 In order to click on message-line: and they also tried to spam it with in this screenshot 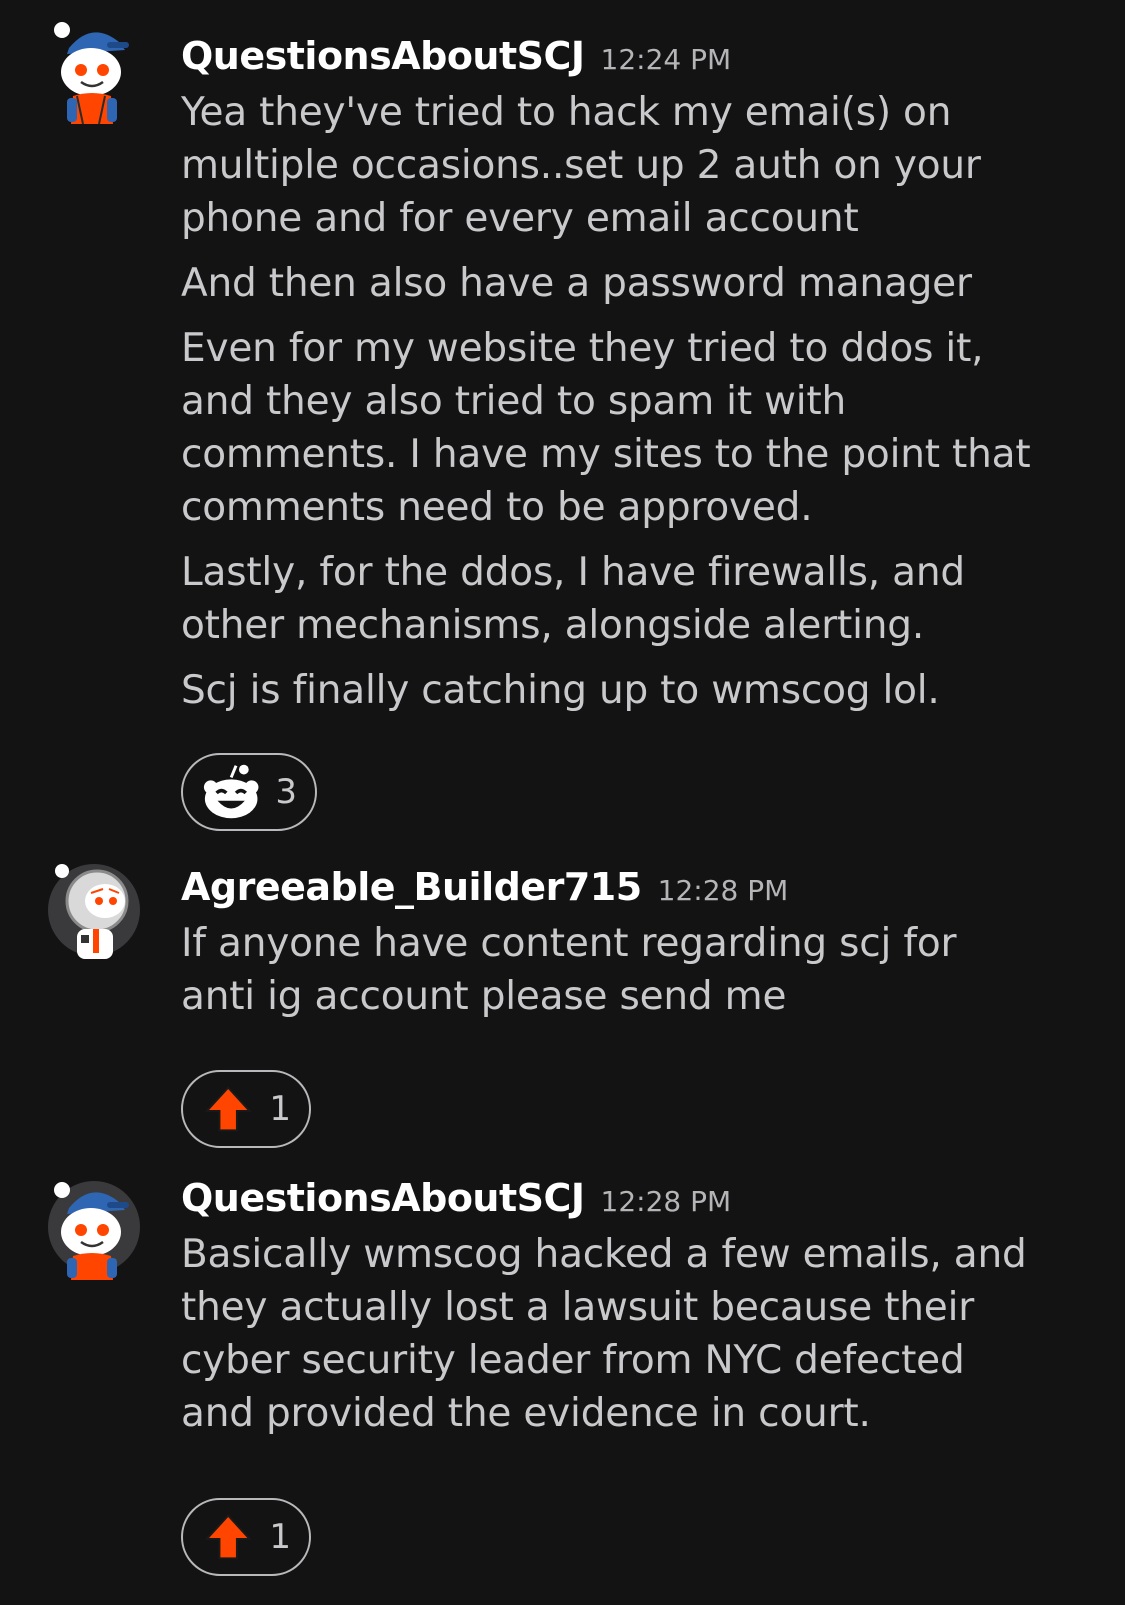, I will do `click(514, 401)`.